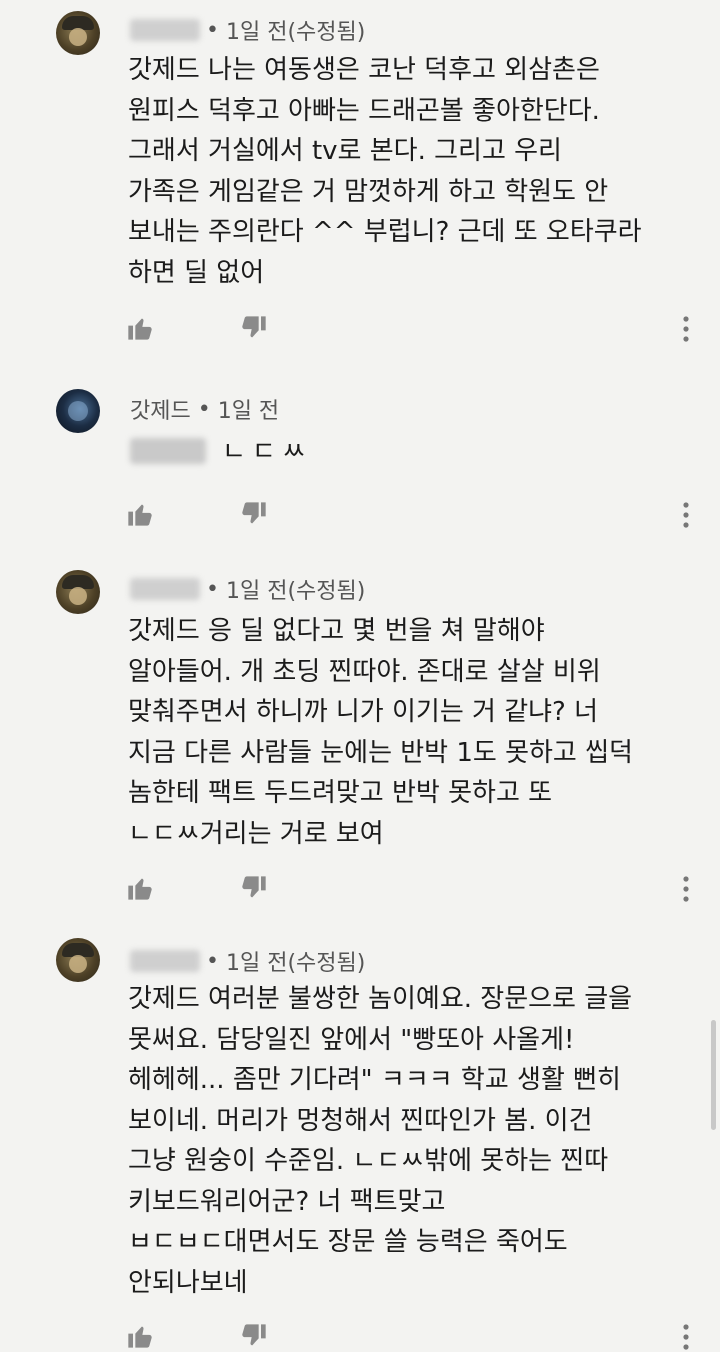 The image size is (720, 1352). Describe the element at coordinates (248, 411) in the screenshot. I see `comment-time: 1일 전` at that location.